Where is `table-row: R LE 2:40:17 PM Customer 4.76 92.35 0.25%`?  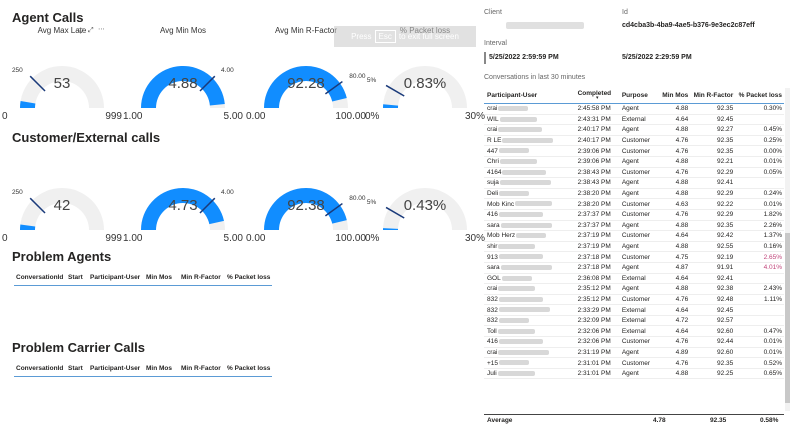
table-row: R LE 2:40:17 PM Customer 4.76 92.35 0.25% is located at coordinates (634, 141).